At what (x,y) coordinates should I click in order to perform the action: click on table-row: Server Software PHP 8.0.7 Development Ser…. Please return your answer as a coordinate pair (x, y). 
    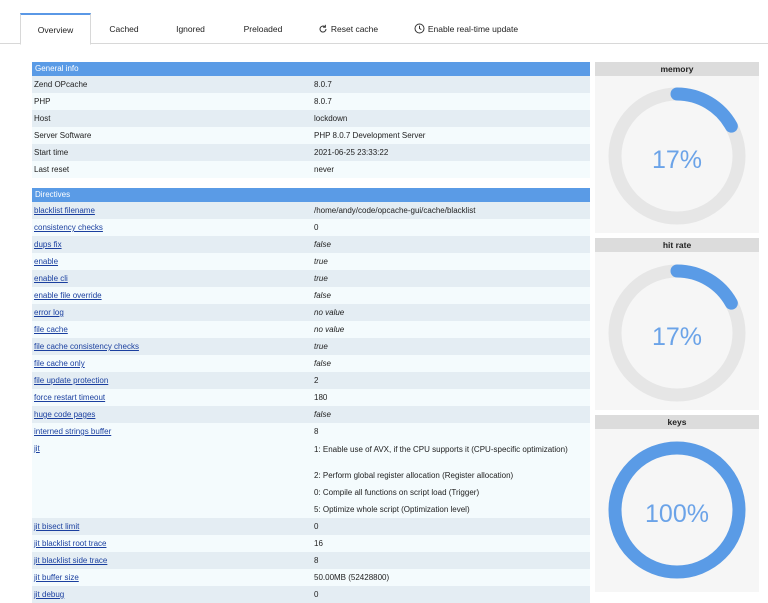
    Looking at the image, I should click on (311, 135).